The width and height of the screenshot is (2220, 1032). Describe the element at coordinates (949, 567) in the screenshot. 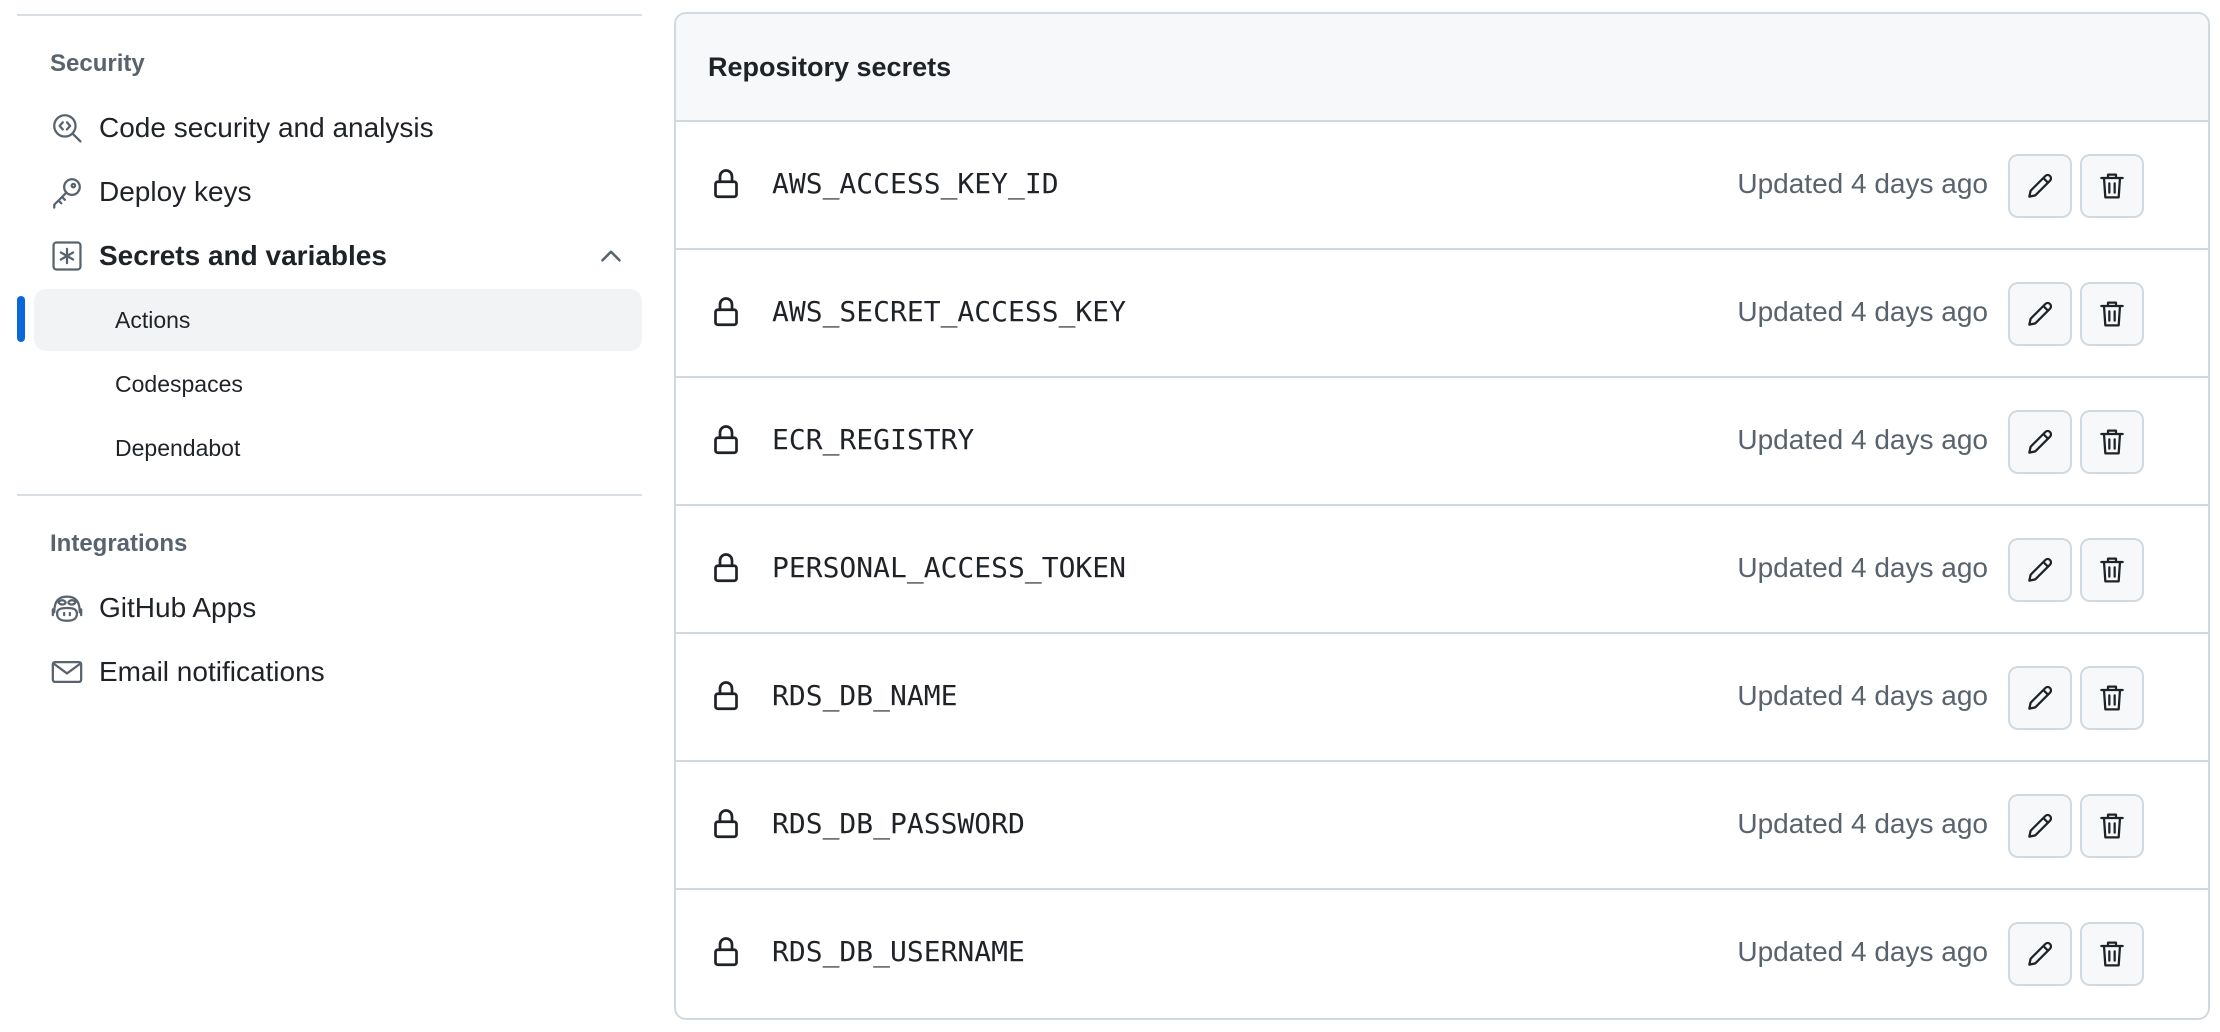

I see `secret-name: PERSONAL_ACCESS_TOKEN` at that location.